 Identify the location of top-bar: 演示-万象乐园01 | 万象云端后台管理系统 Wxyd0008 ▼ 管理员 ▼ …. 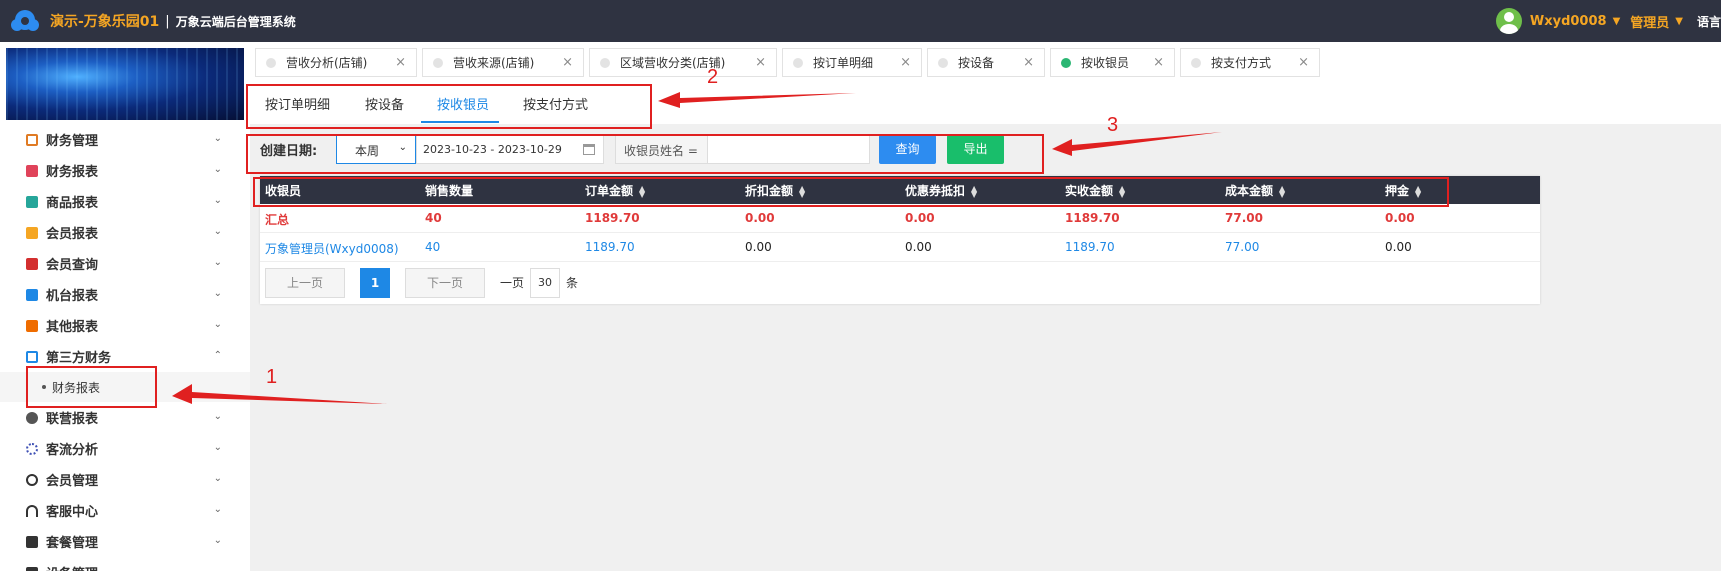
(860, 21).